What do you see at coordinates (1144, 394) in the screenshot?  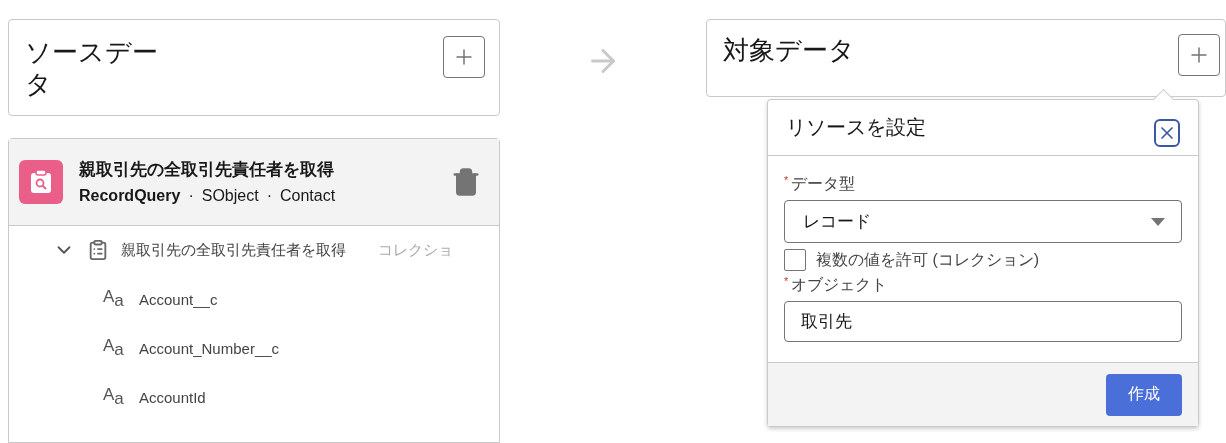 I see `create-button: 作成` at bounding box center [1144, 394].